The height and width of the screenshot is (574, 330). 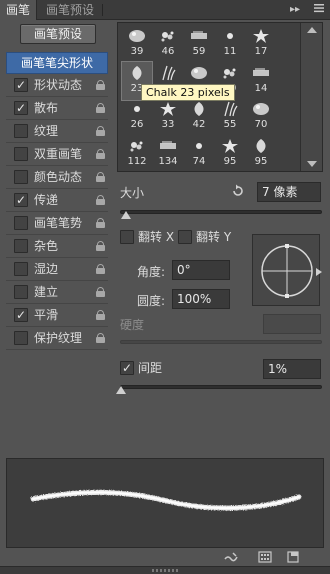 What do you see at coordinates (58, 34) in the screenshot?
I see `brush-presets-button: 画笔预设` at bounding box center [58, 34].